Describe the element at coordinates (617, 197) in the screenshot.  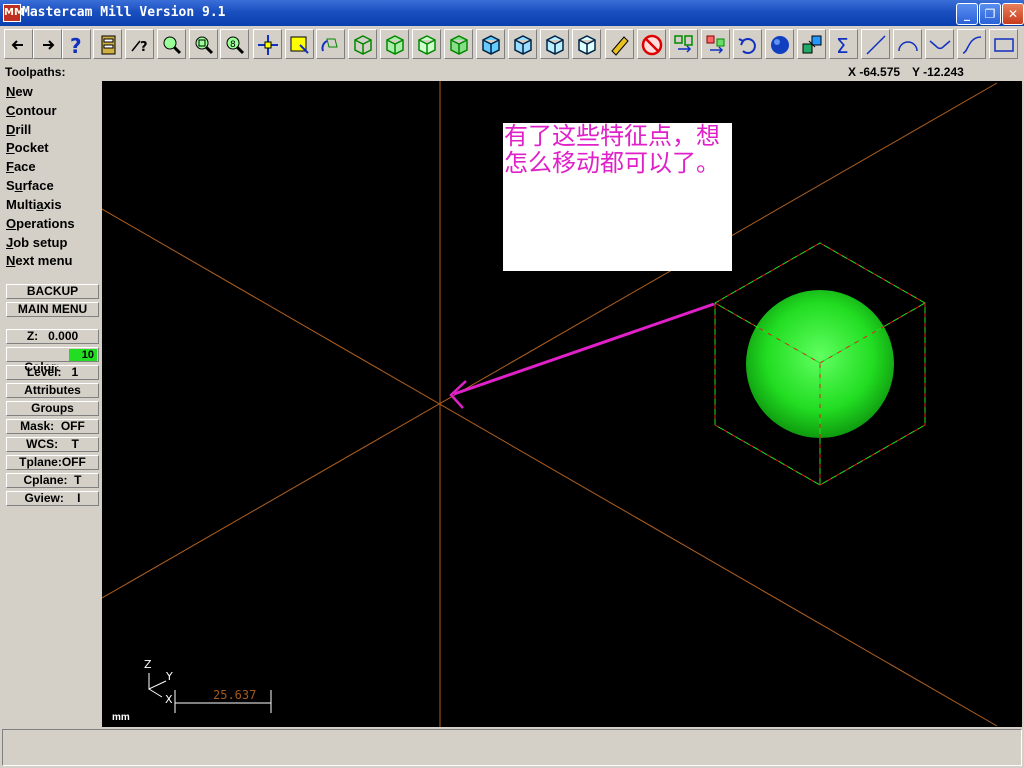
I see `annotation-note: 有了这些特征点，想怎么移动都可以了。` at that location.